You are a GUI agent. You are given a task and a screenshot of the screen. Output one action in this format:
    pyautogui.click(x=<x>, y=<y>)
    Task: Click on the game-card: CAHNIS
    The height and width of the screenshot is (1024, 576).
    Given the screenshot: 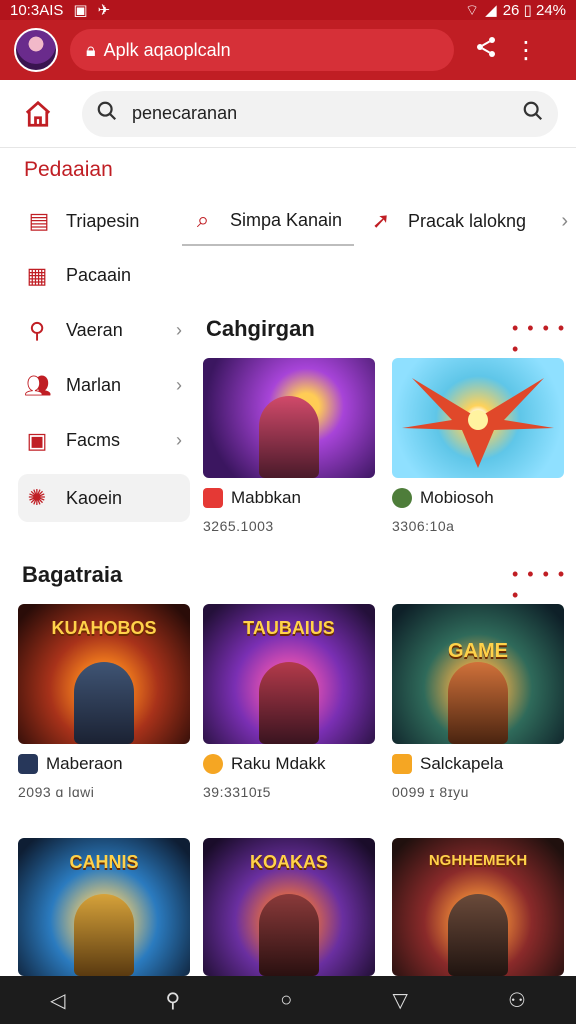 What is the action you would take?
    pyautogui.click(x=104, y=907)
    